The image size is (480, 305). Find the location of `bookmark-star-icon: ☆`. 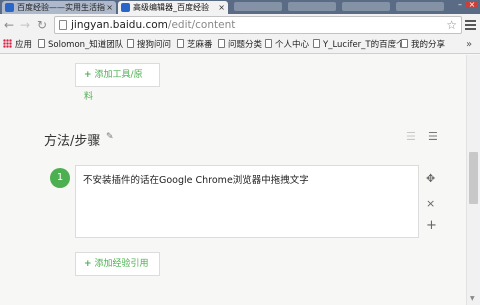

bookmark-star-icon: ☆ is located at coordinates (451, 25).